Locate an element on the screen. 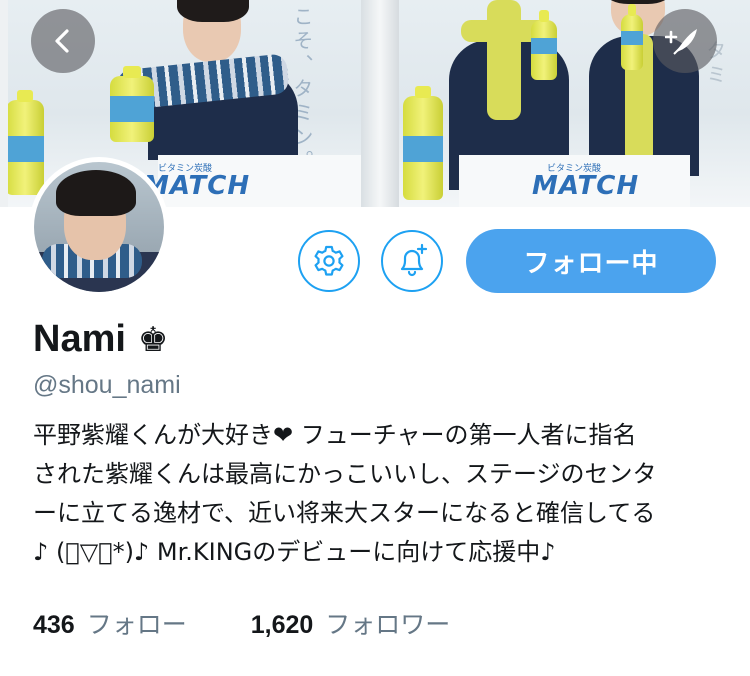  crown-icon: ♚ is located at coordinates (153, 339).